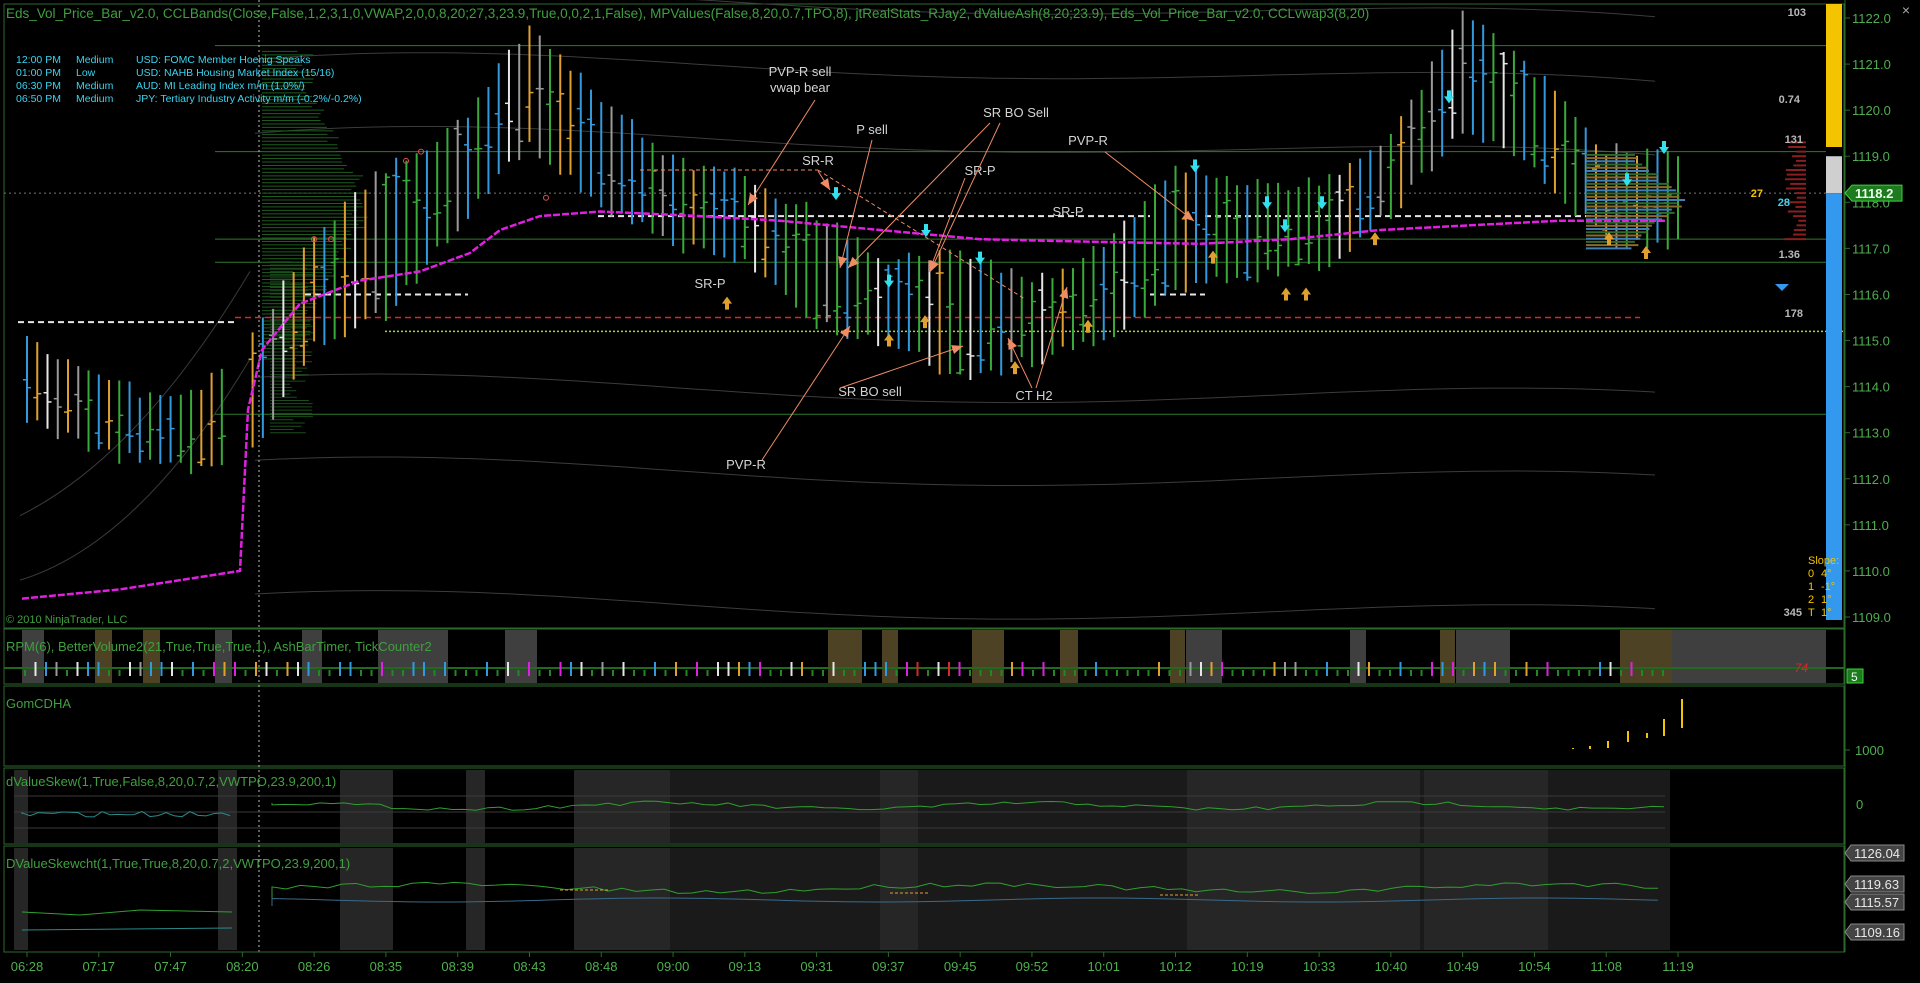 The width and height of the screenshot is (1920, 983). What do you see at coordinates (1876, 884) in the screenshot?
I see `skewcht-value-label: 1119.63` at bounding box center [1876, 884].